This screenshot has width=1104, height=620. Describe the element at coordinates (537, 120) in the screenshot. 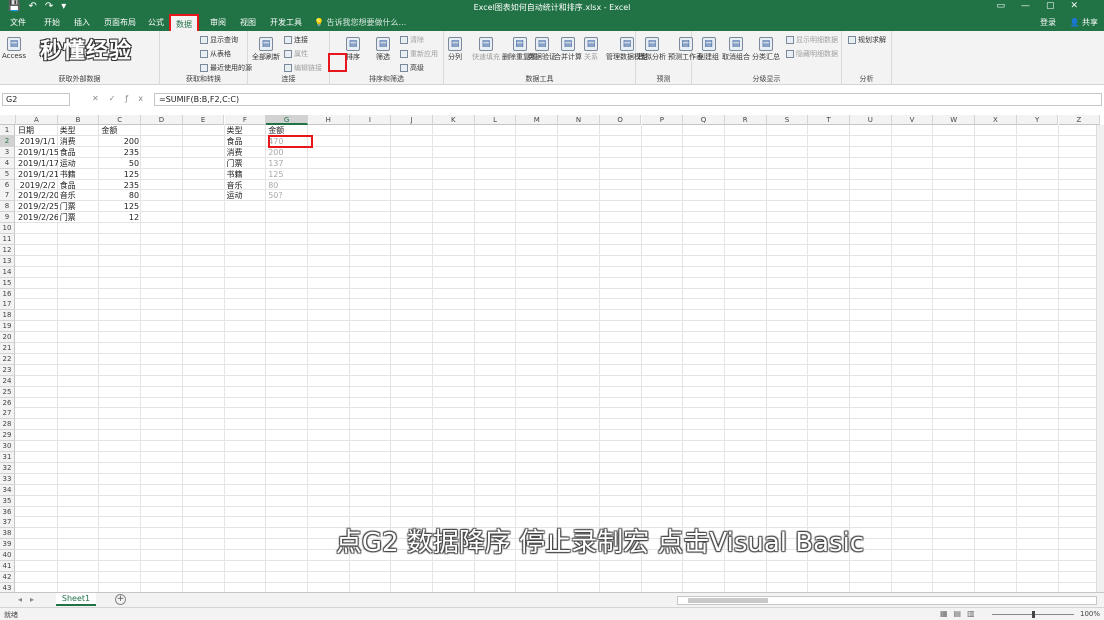

I see `column-header-M: M` at that location.